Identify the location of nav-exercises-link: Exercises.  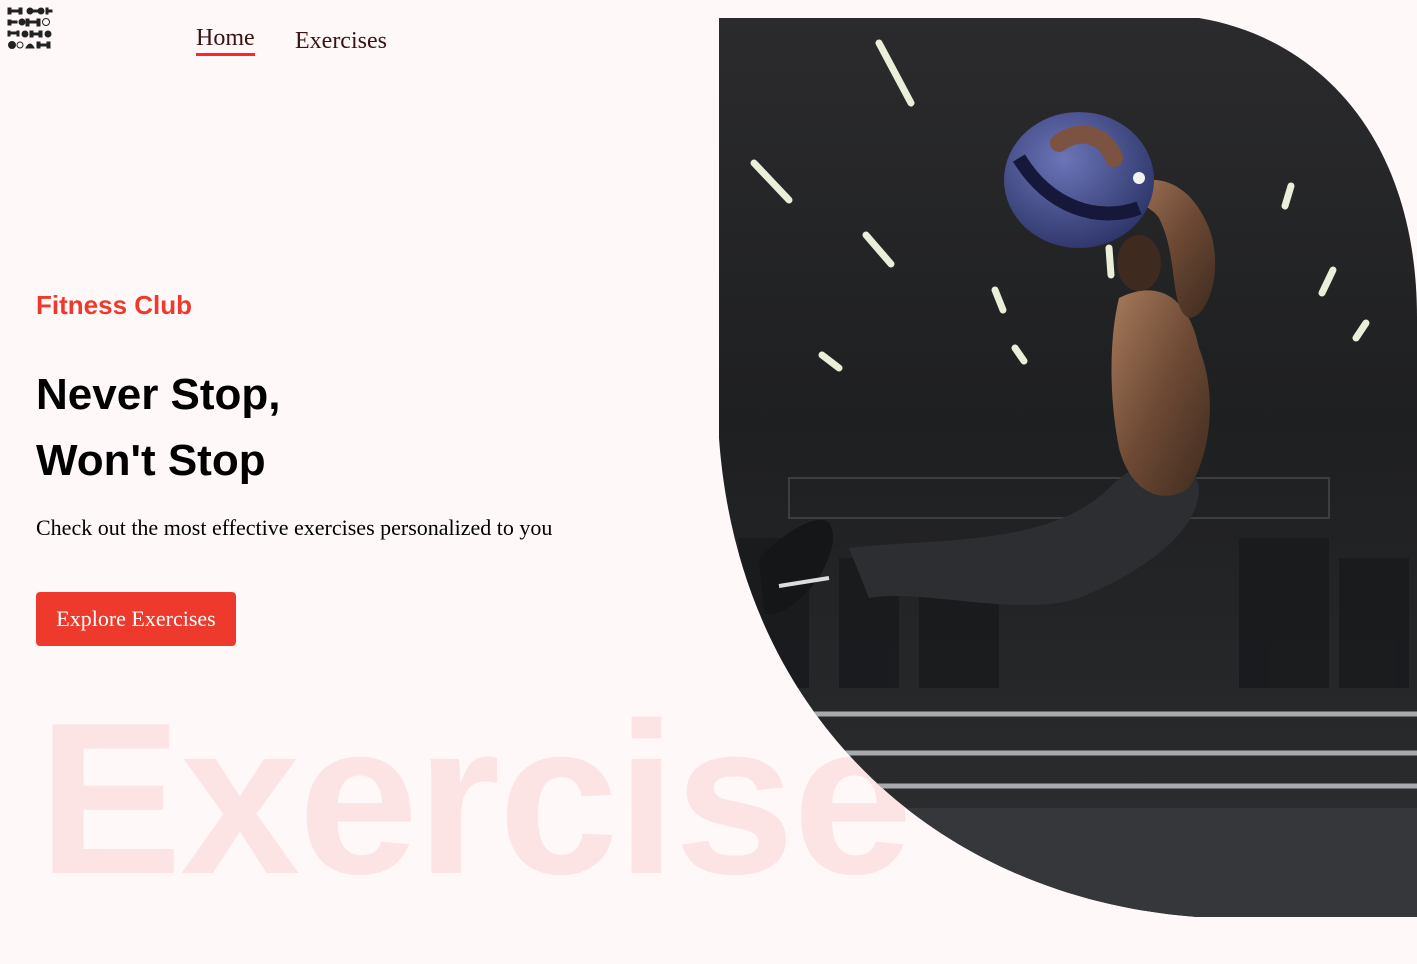
(341, 41).